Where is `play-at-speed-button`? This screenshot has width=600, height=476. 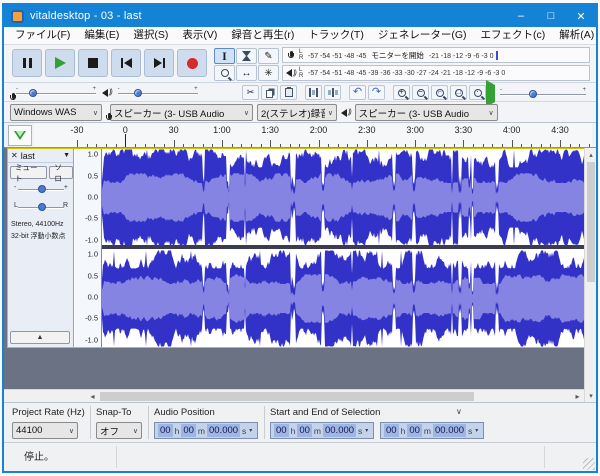 play-at-speed-button is located at coordinates (490, 93).